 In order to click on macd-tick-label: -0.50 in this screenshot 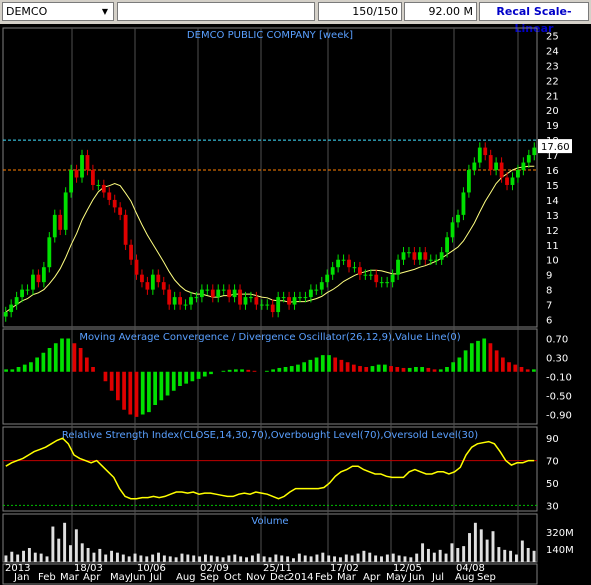, I will do `click(559, 397)`.